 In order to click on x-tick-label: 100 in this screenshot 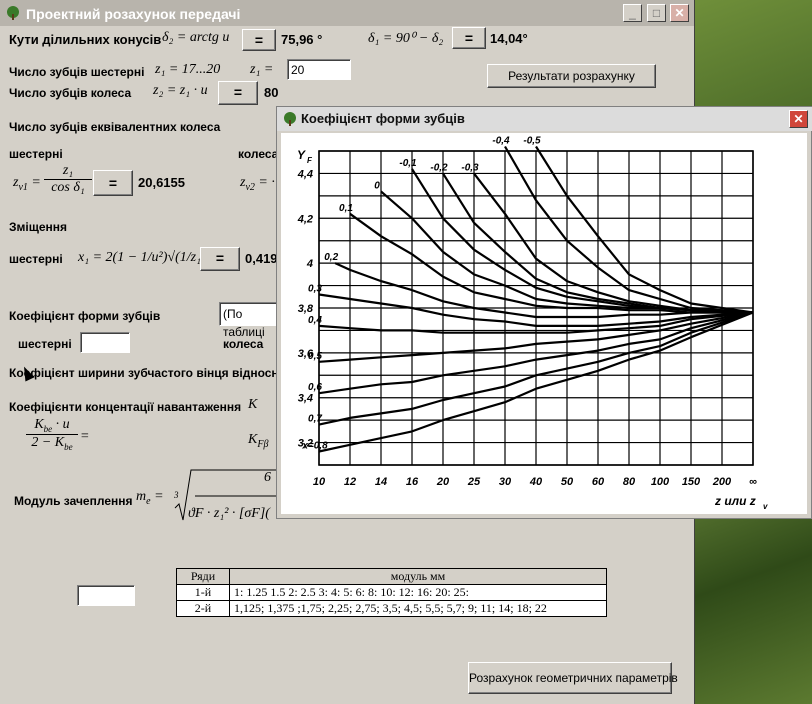, I will do `click(660, 482)`.